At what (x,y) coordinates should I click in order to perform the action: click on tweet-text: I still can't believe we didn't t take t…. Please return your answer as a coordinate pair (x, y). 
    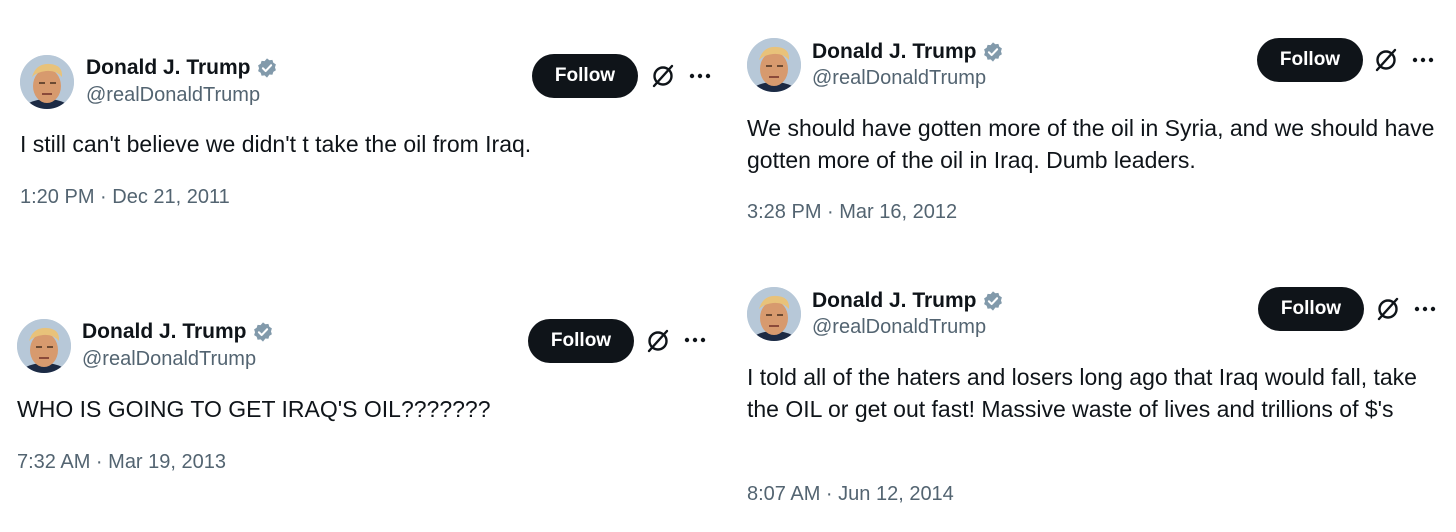
    Looking at the image, I should click on (276, 144).